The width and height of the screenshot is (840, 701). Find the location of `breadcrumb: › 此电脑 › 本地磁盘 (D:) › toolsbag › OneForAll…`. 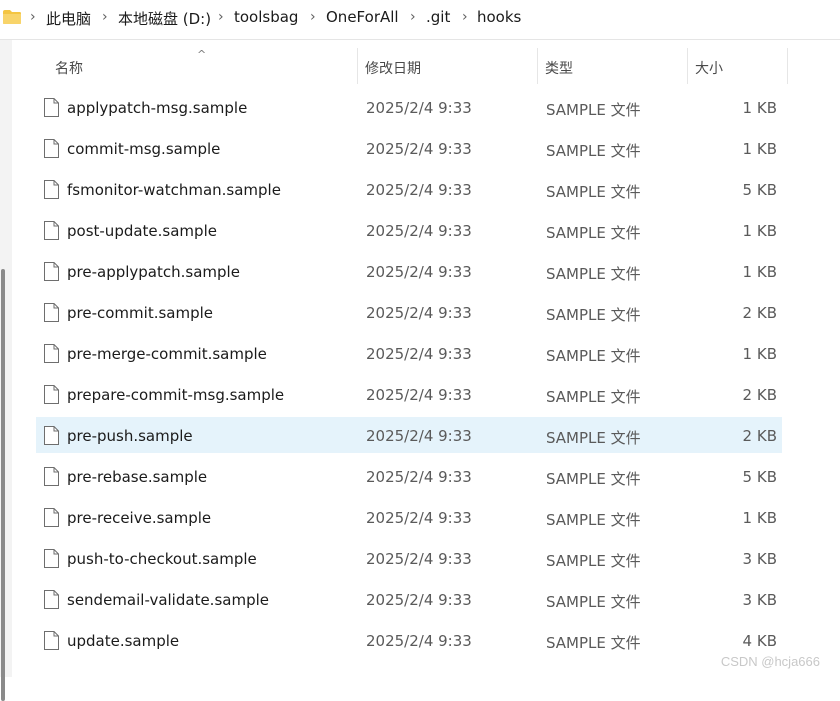

breadcrumb: › 此电脑 › 本地磁盘 (D:) › toolsbag › OneForAll… is located at coordinates (420, 18).